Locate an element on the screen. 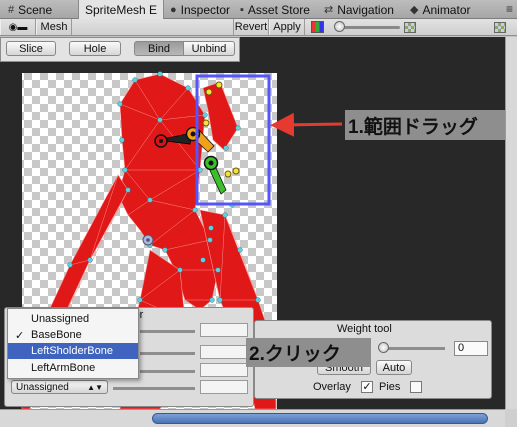 The height and width of the screenshot is (427, 517). horizontal-scroll-thumb is located at coordinates (320, 418).